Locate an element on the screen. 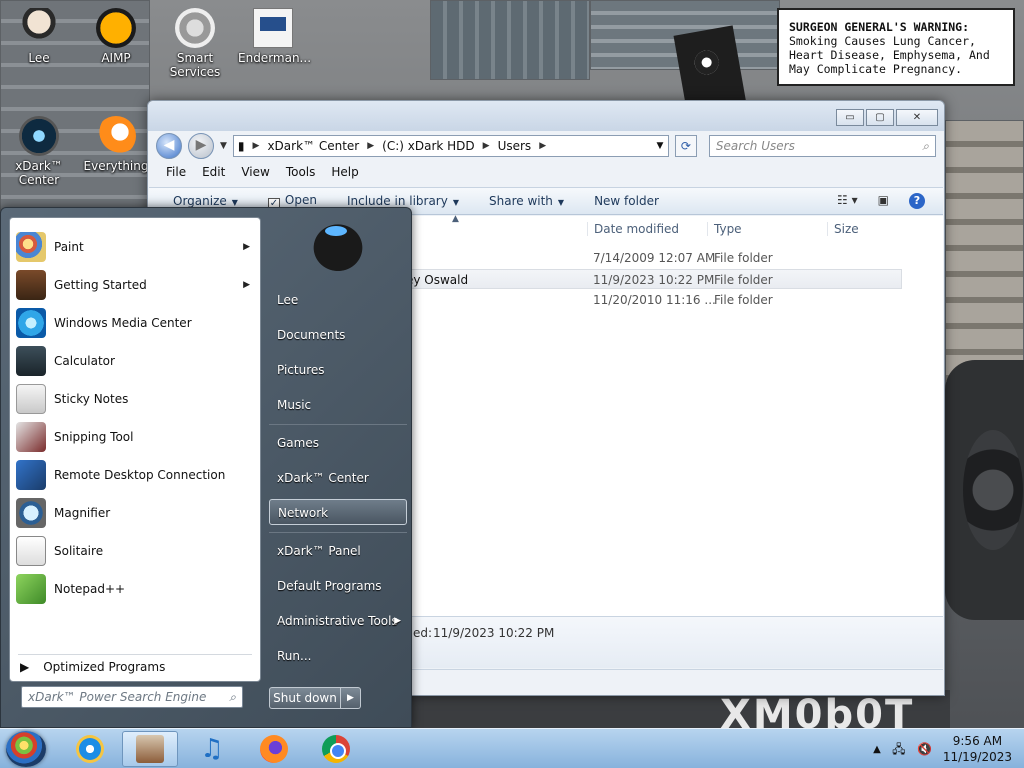 The width and height of the screenshot is (1024, 768). table-row-selected: ey Oswald 11/9/2023 10:22 PM File folder is located at coordinates (648, 279).